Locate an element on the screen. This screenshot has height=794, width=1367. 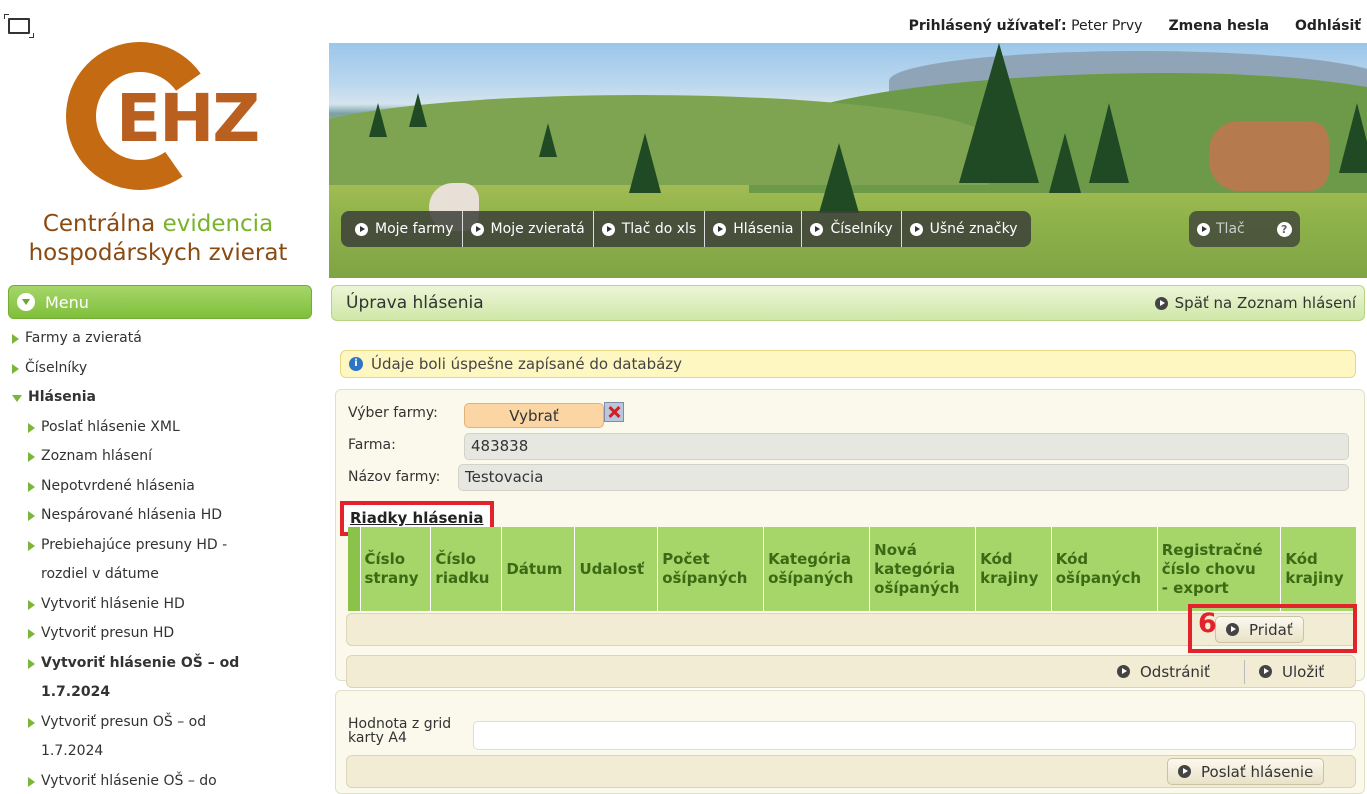
change-password-link: Zmena hesla is located at coordinates (1218, 26).